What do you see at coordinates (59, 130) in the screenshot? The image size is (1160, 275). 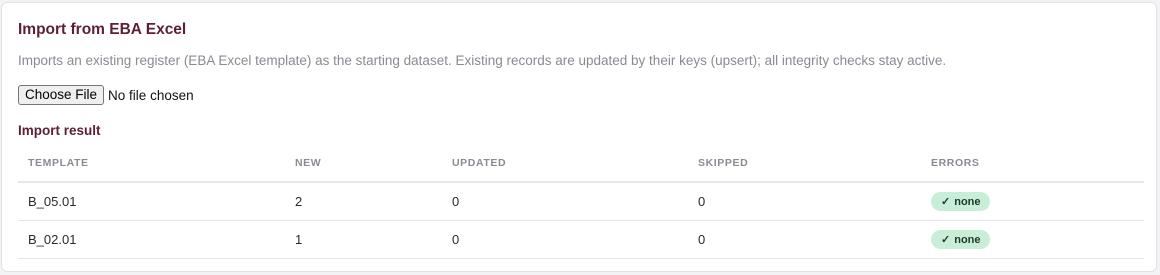 I see `import-result-title: Import result` at bounding box center [59, 130].